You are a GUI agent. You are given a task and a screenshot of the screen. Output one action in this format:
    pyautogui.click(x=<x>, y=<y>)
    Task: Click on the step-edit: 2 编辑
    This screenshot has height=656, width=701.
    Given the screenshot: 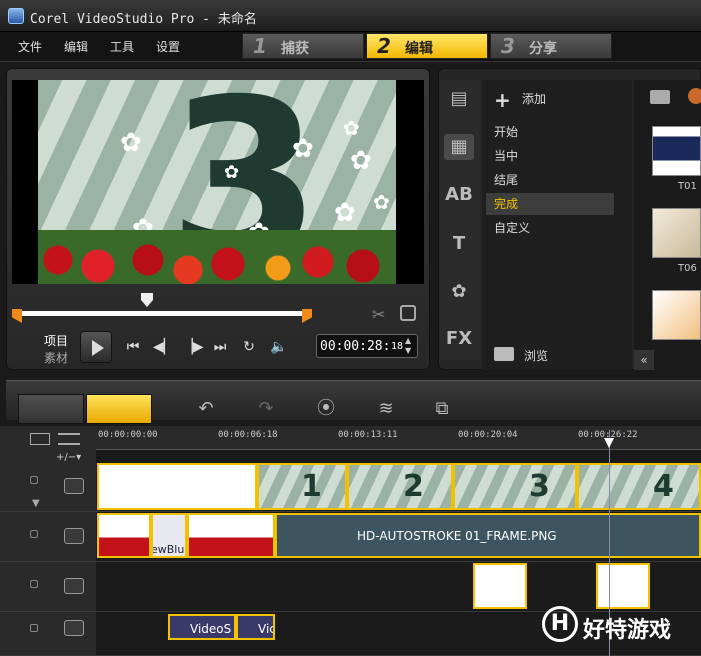 What is the action you would take?
    pyautogui.click(x=427, y=46)
    